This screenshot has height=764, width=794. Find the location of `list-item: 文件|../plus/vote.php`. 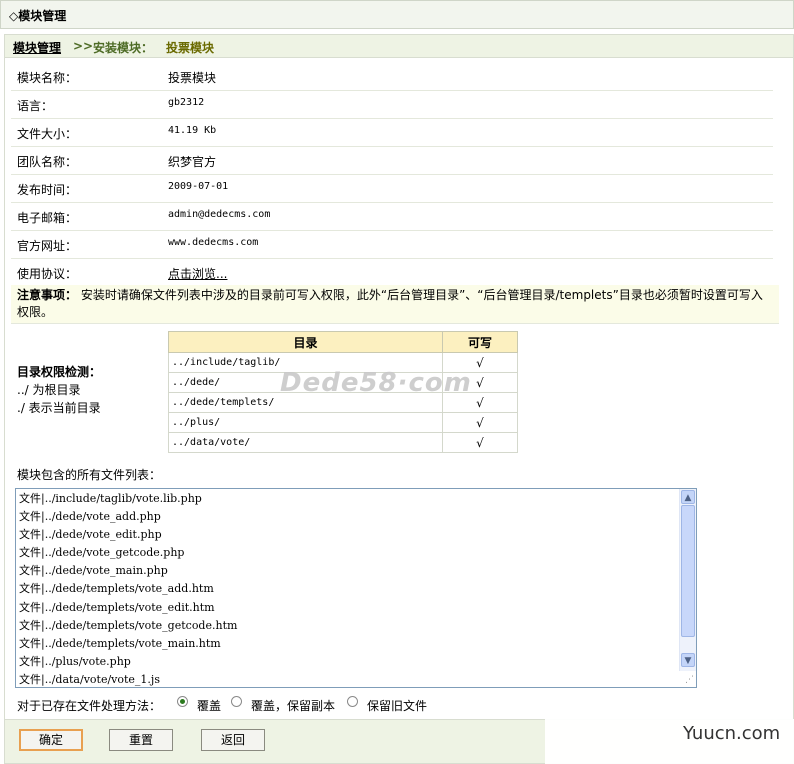

list-item: 文件|../plus/vote.php is located at coordinates (75, 661).